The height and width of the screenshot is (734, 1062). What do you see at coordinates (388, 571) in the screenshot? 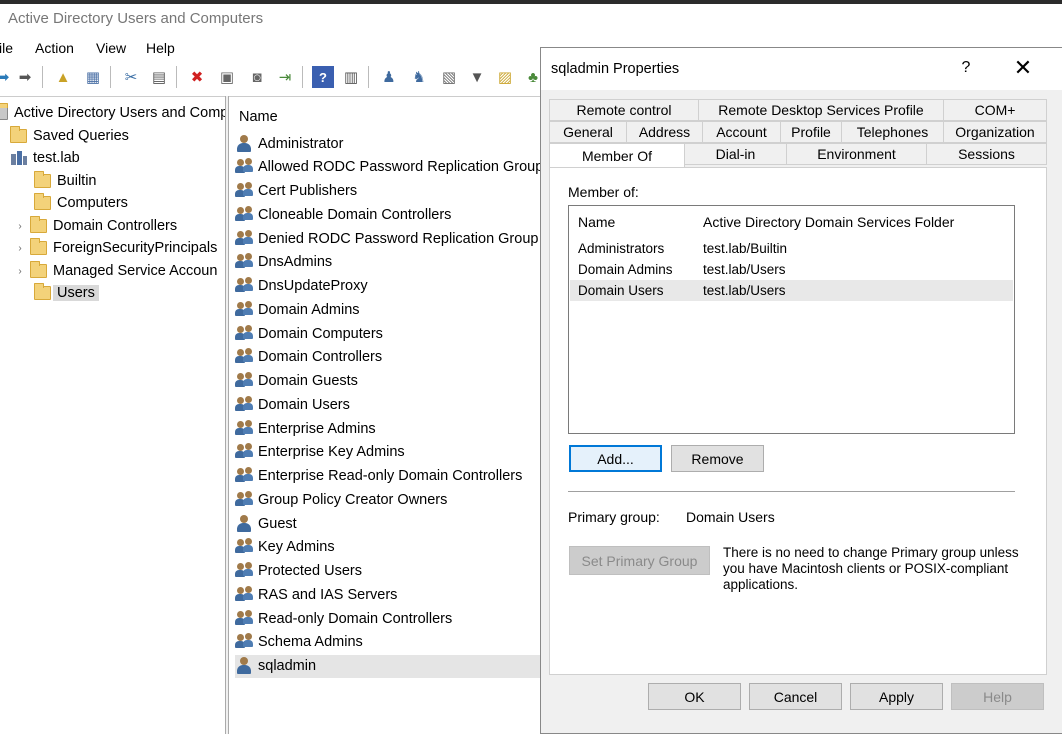
I see `list-item: Protected Users` at bounding box center [388, 571].